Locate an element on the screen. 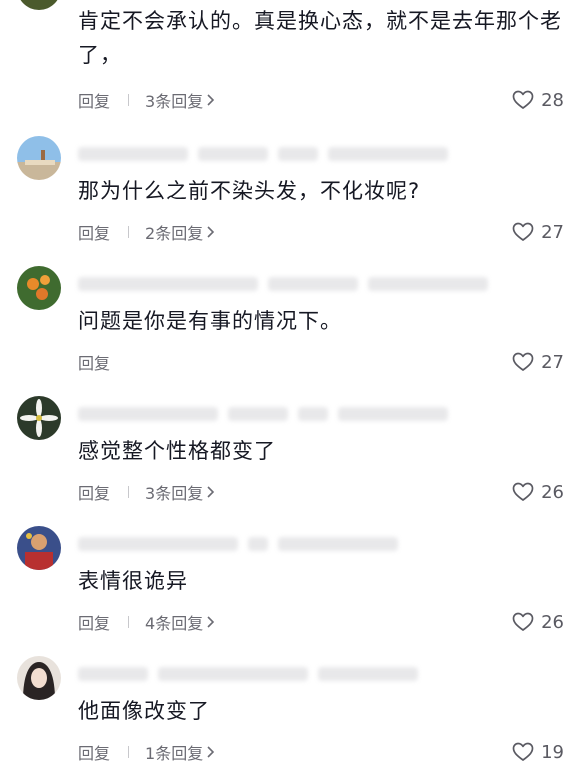  comment-text: 感觉整个性格都变了 is located at coordinates (177, 451).